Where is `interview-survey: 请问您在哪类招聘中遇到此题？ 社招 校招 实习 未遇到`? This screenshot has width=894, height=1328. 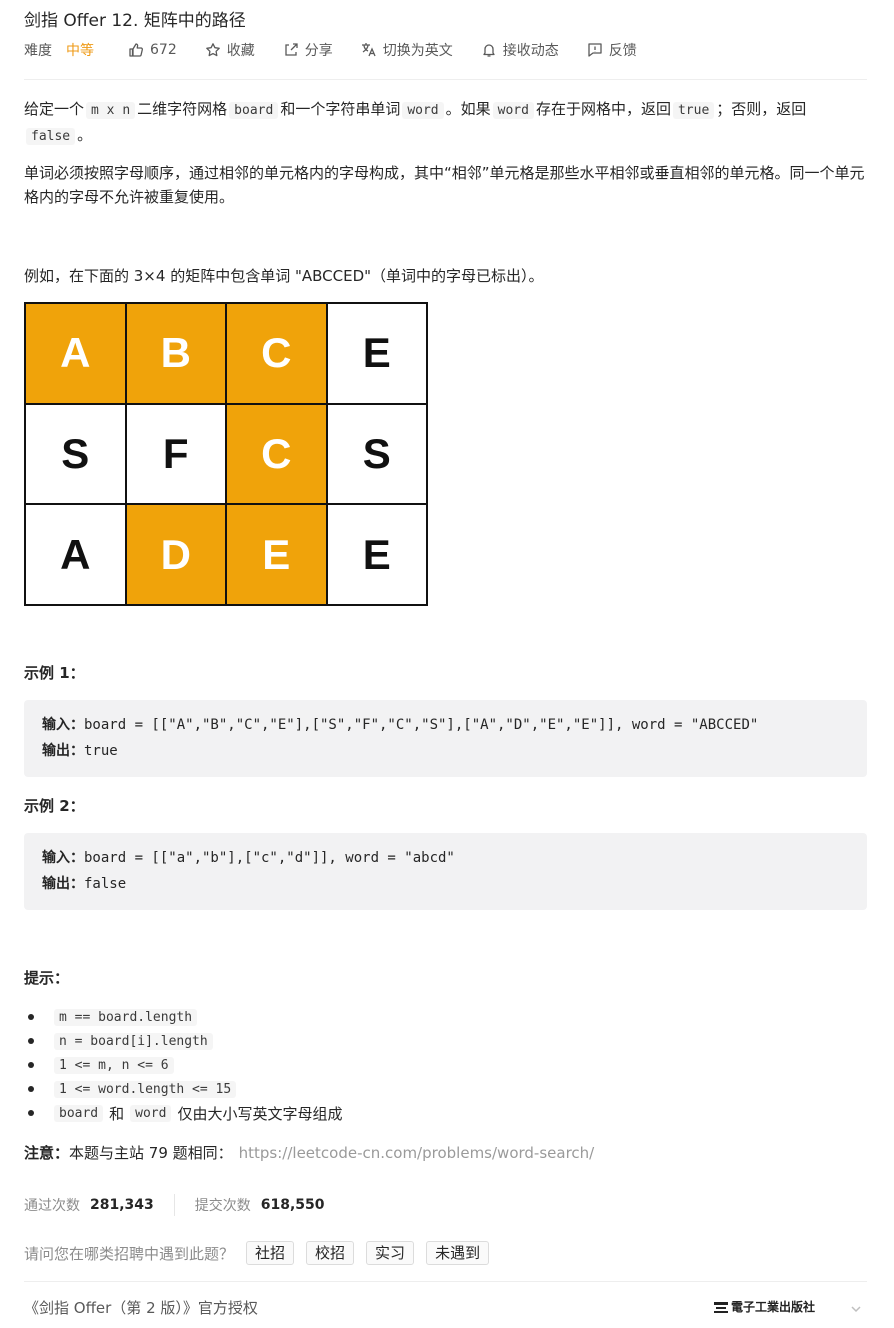
interview-survey: 请问您在哪类招聘中遇到此题？ 社招 校招 实习 未遇到 is located at coordinates (257, 1253).